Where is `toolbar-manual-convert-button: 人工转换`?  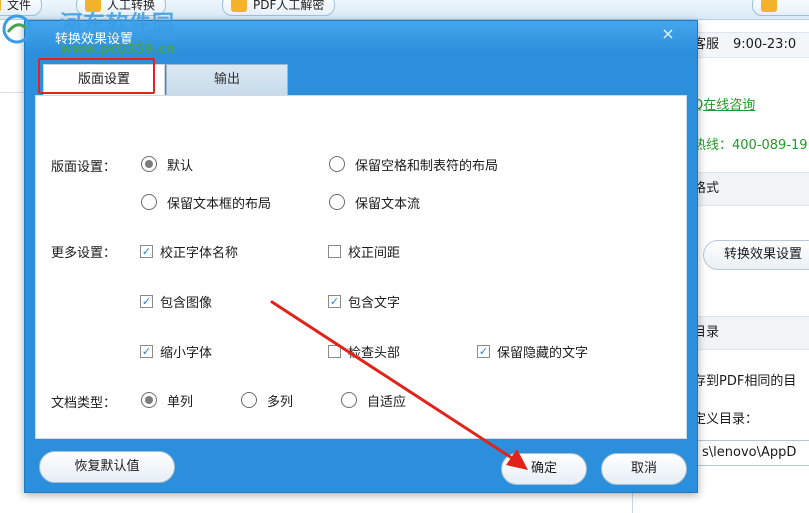 toolbar-manual-convert-button: 人工转换 is located at coordinates (121, 8).